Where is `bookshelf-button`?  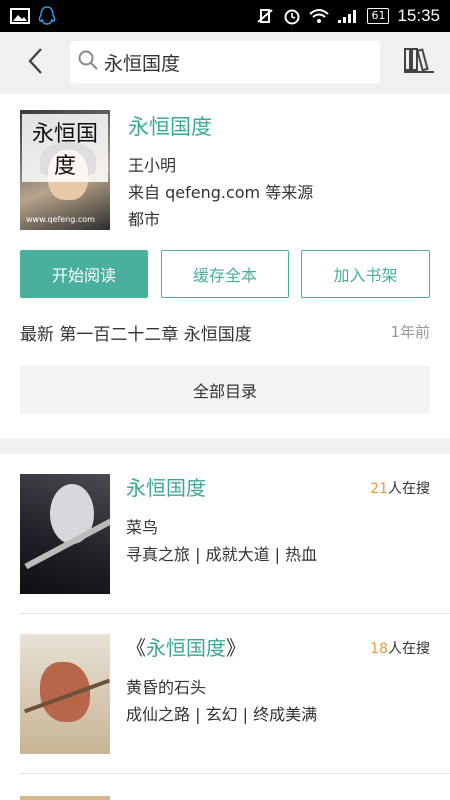
bookshelf-button is located at coordinates (419, 62).